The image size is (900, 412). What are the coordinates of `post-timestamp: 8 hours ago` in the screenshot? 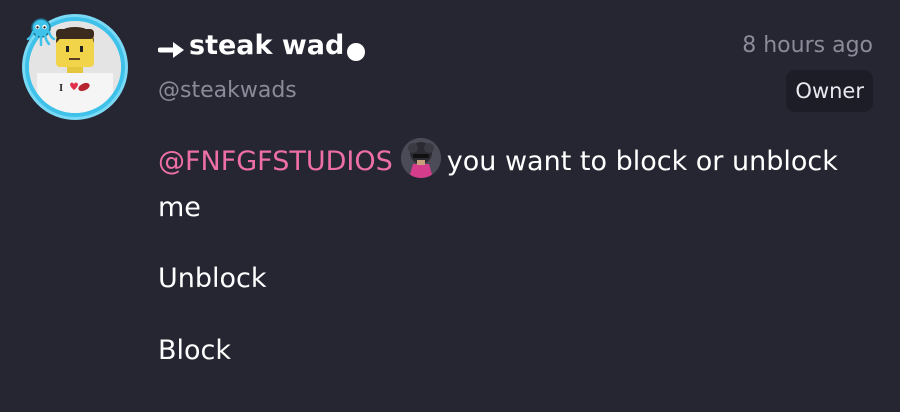 It's located at (807, 45).